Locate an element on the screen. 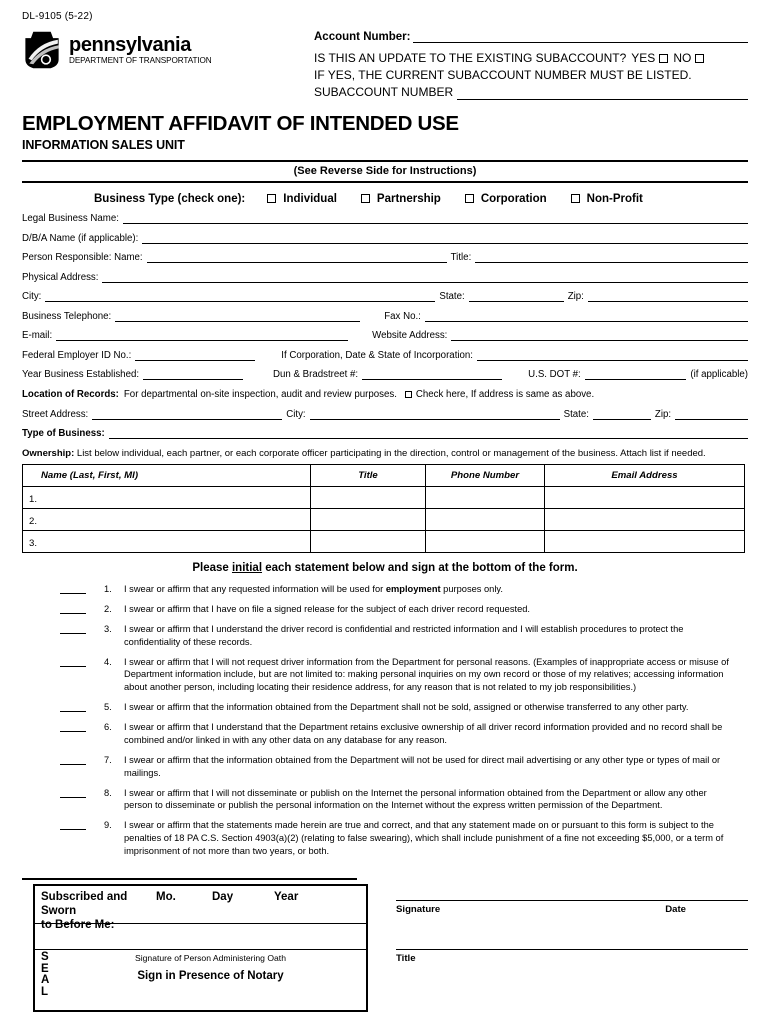  table-row: 1. is located at coordinates (383, 498).